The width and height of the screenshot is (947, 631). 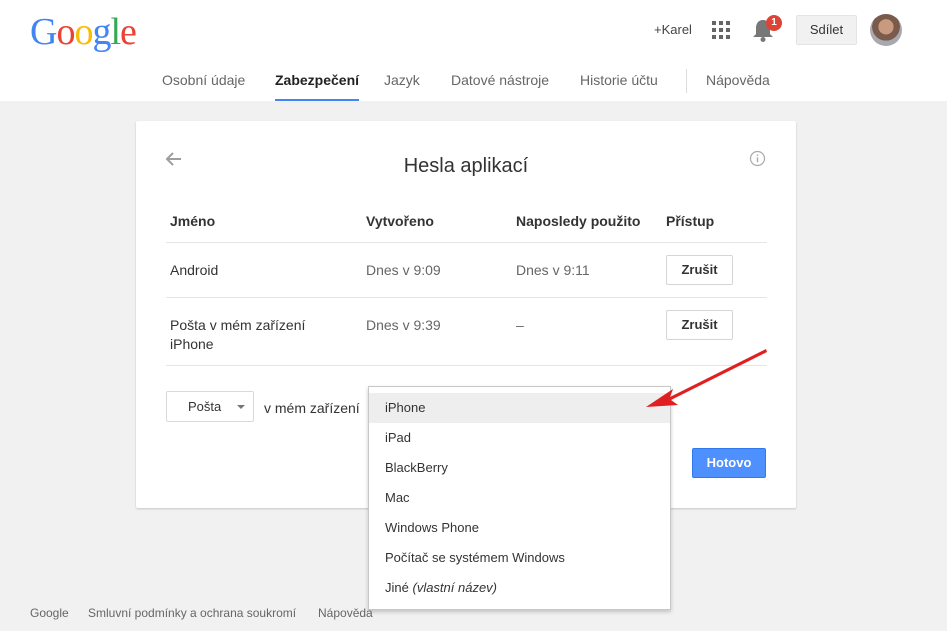 I want to click on row-created: Dnes v 9:39, so click(x=403, y=325).